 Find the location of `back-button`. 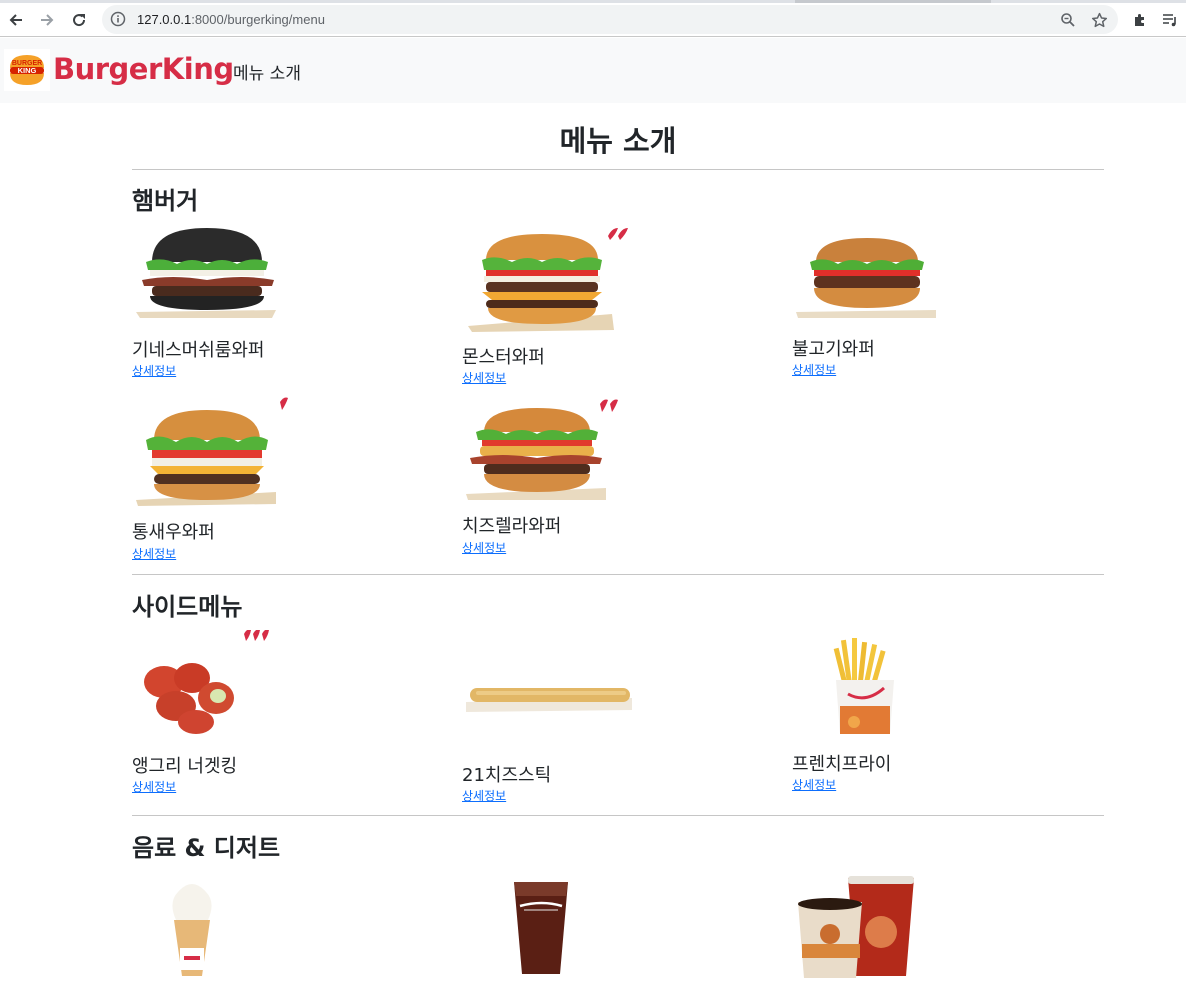

back-button is located at coordinates (16, 20).